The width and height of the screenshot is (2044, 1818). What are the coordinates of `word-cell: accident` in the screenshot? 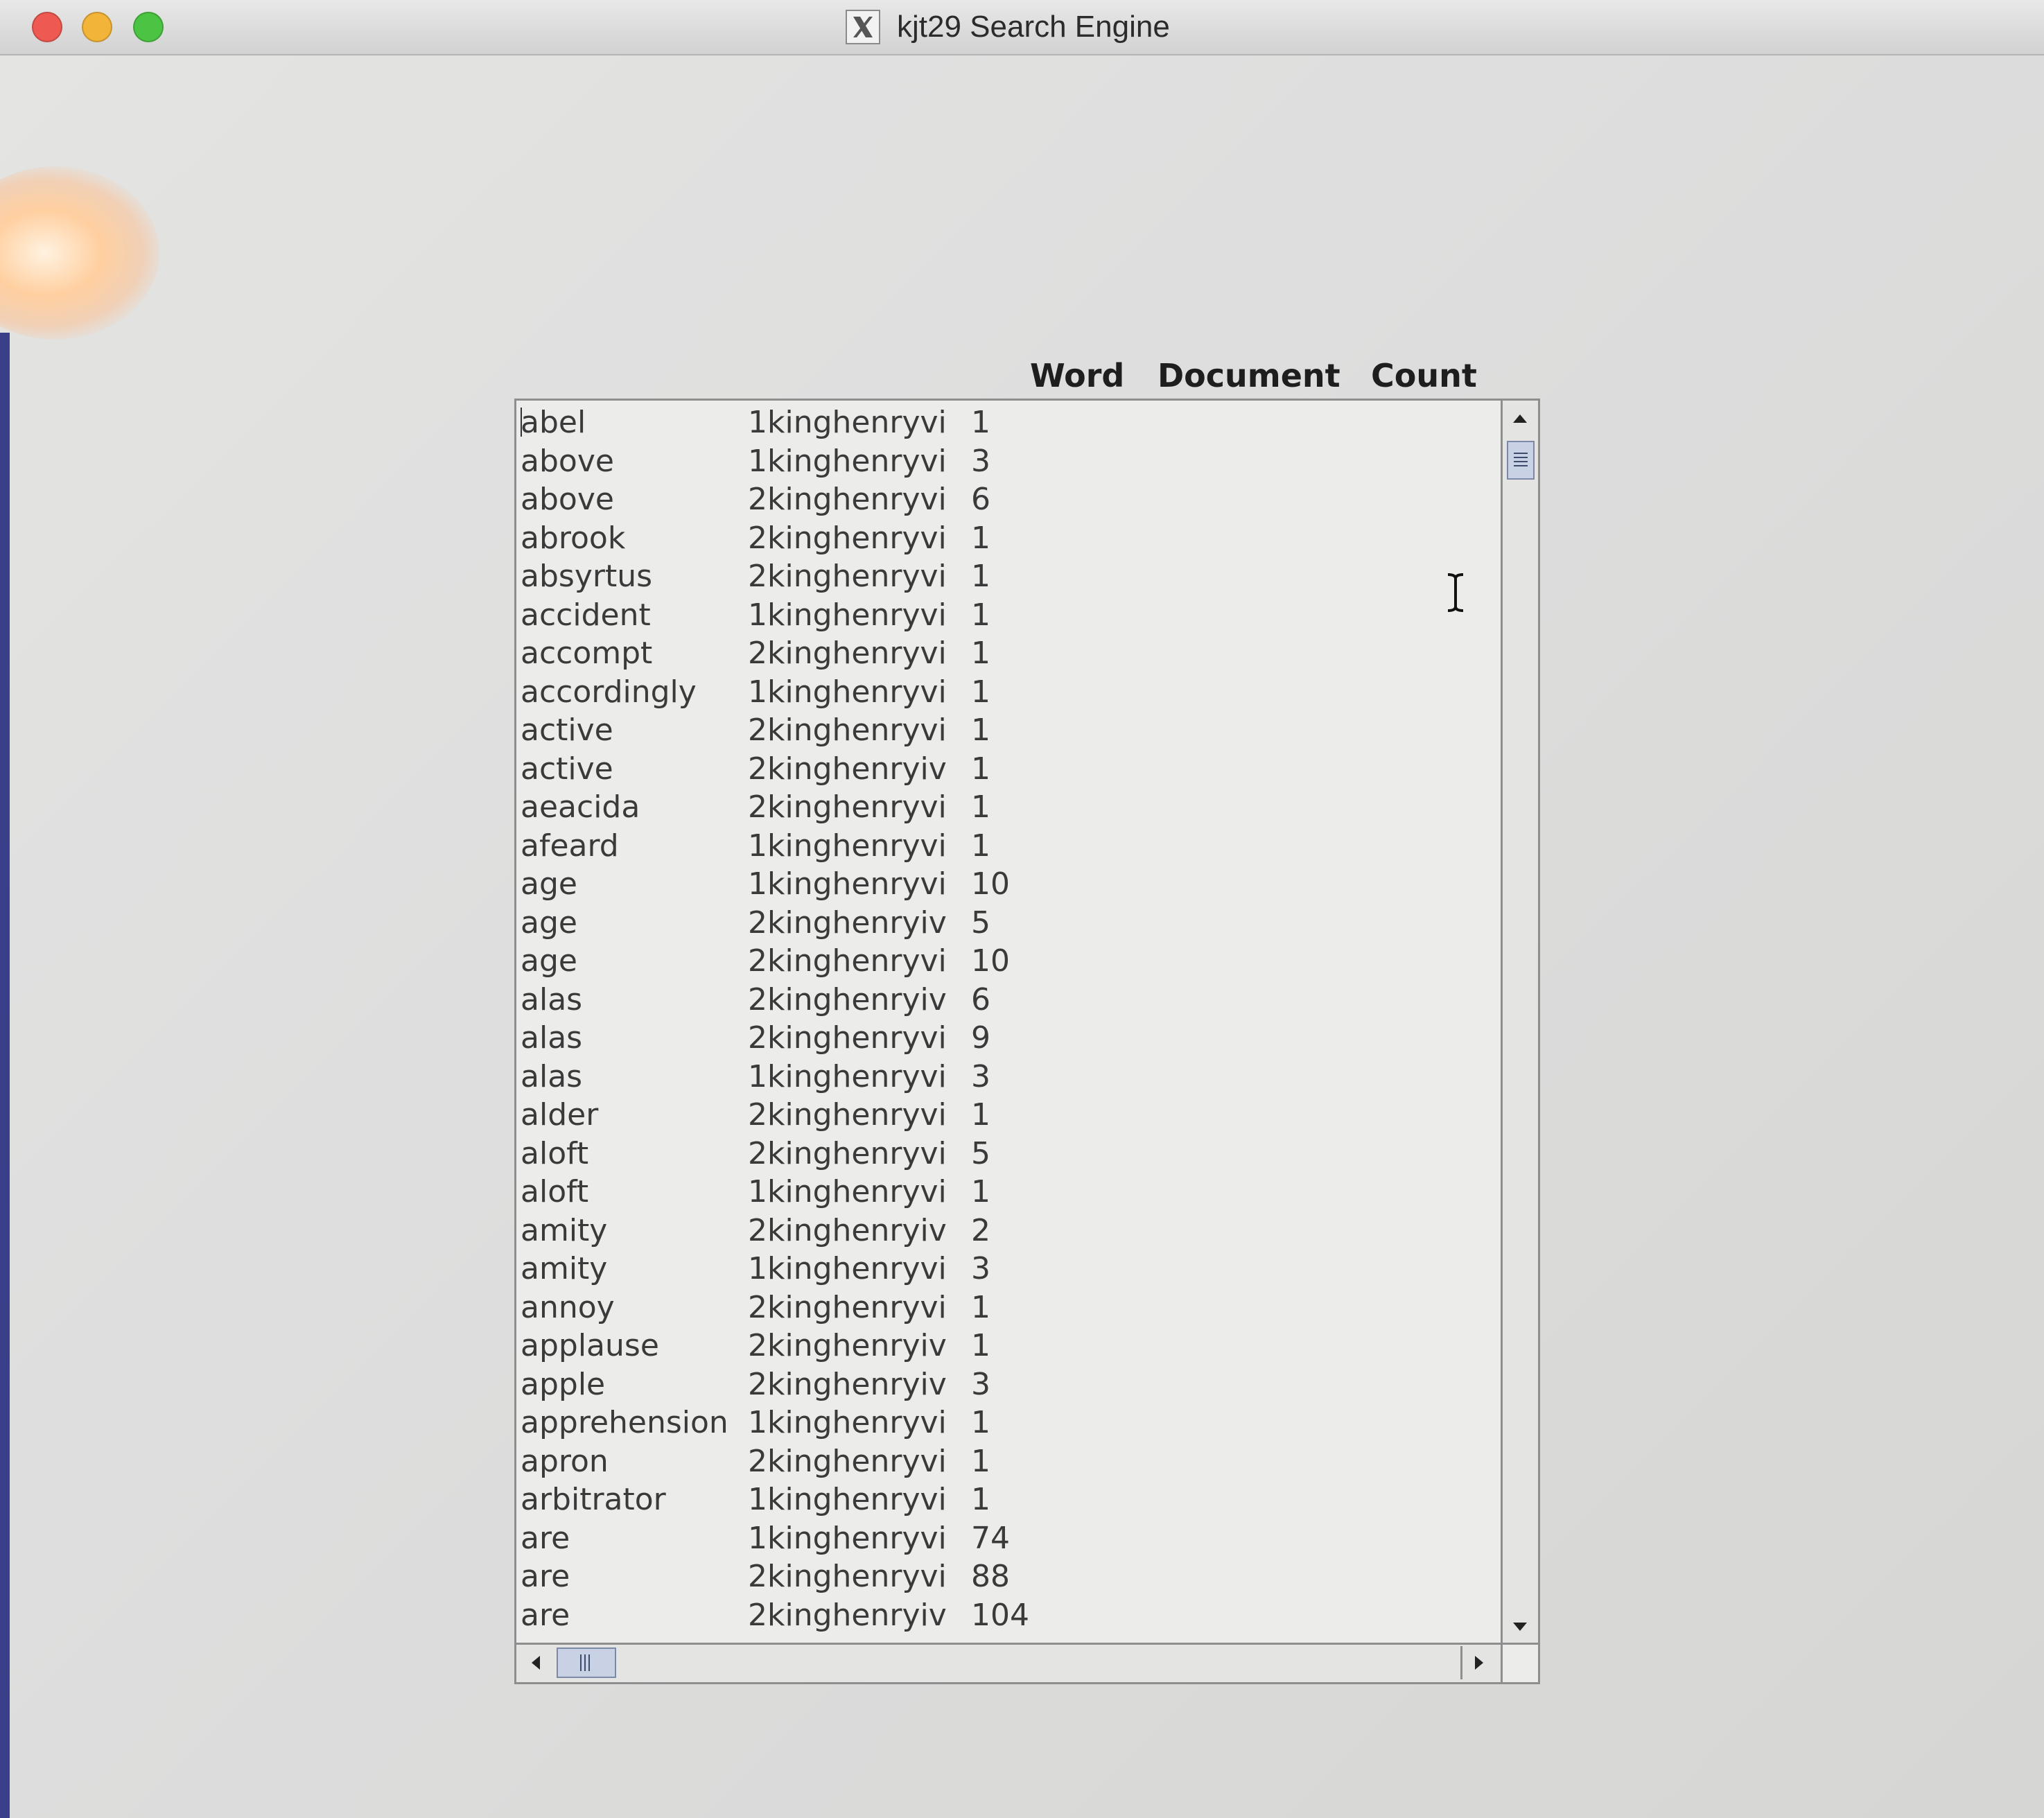 It's located at (586, 615).